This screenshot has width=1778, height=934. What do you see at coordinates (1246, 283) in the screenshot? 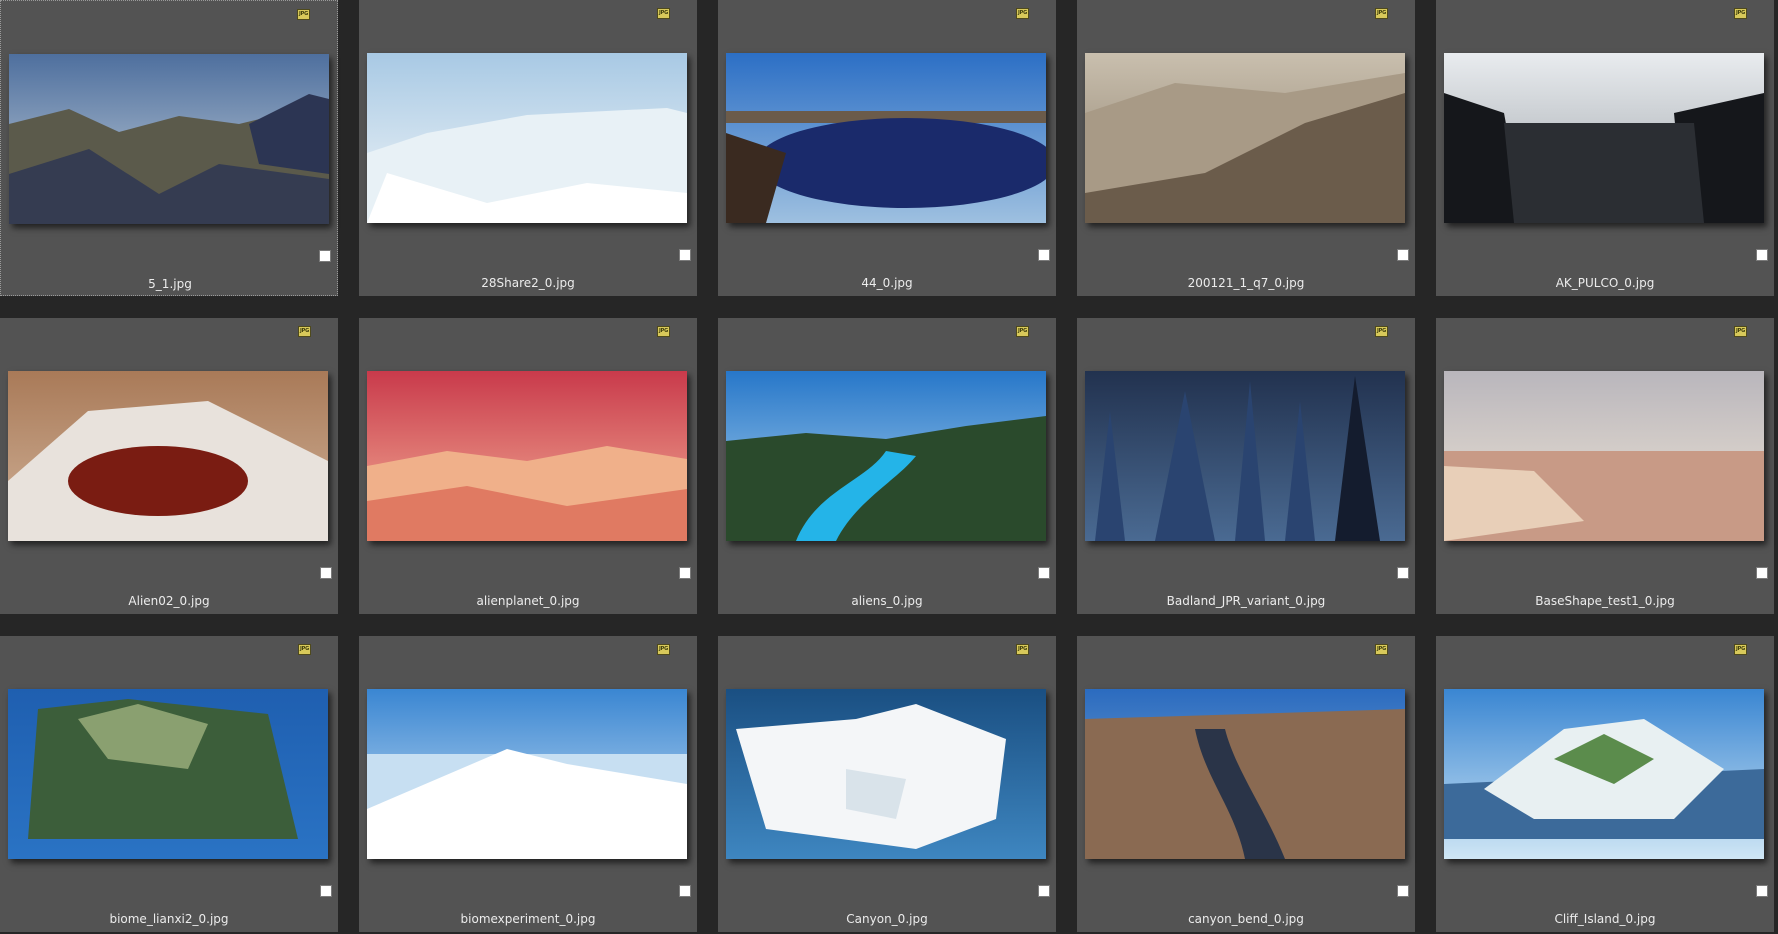
I see `file-name-label: 200121_1_q7_0.jpg` at bounding box center [1246, 283].